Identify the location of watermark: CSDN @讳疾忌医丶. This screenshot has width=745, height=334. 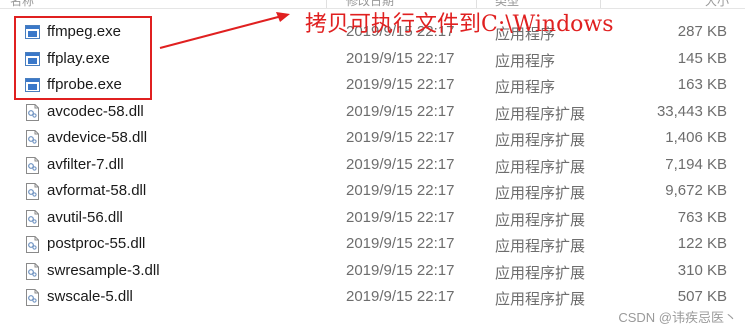
(677, 317).